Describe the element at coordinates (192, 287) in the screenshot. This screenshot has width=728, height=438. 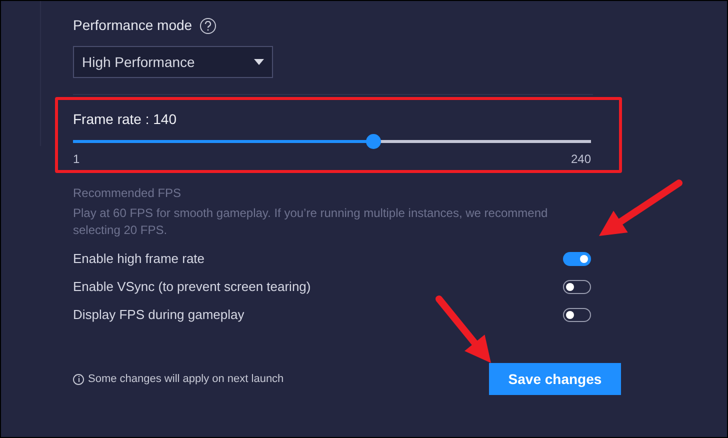
I see `toggle-label: Enable VSync (to prevent screen tearing)` at that location.